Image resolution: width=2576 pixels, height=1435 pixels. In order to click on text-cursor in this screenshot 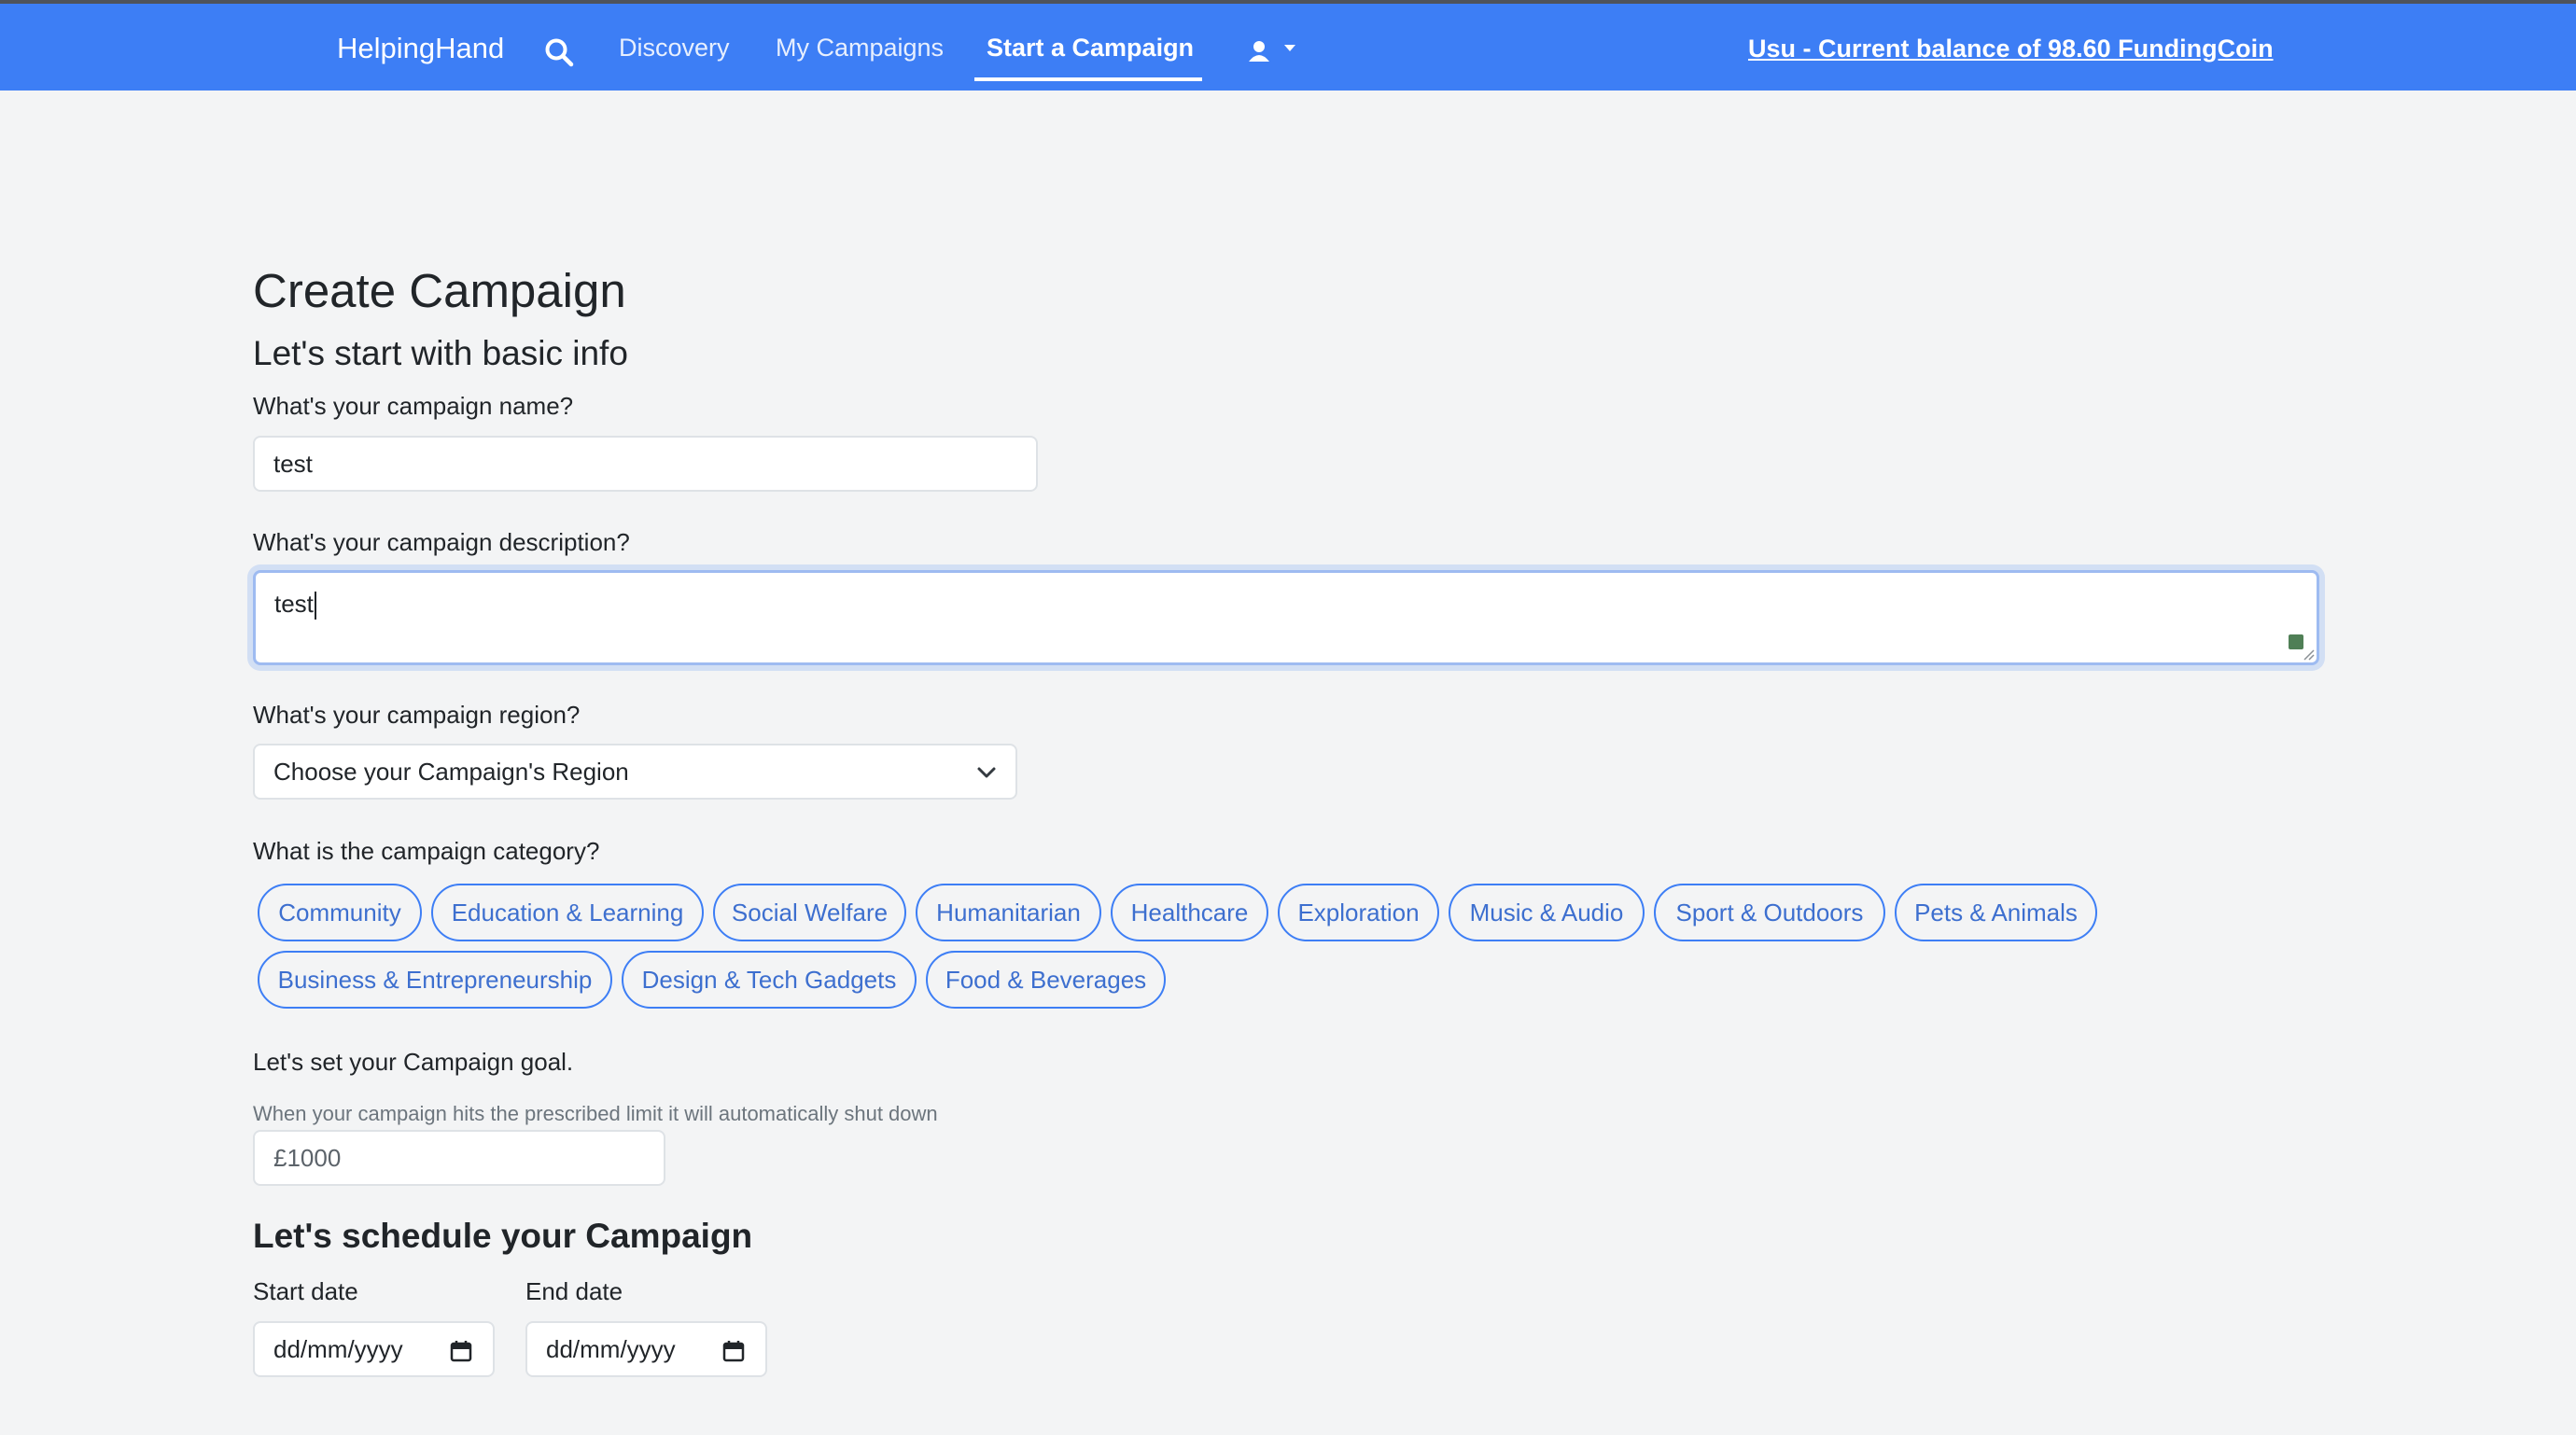, I will do `click(315, 606)`.